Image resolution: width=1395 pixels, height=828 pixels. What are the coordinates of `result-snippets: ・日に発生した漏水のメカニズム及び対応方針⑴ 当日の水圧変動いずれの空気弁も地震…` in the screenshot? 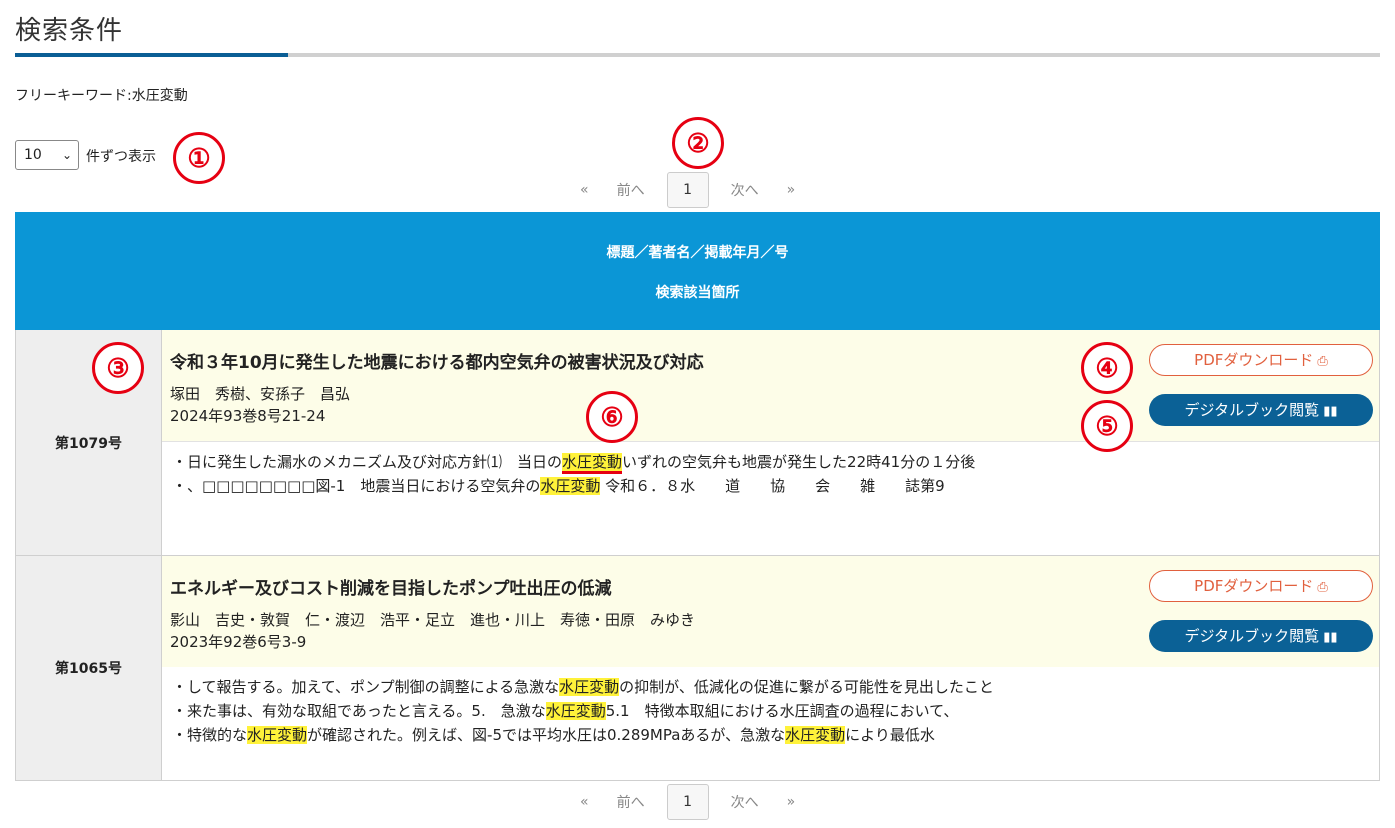 It's located at (770, 498).